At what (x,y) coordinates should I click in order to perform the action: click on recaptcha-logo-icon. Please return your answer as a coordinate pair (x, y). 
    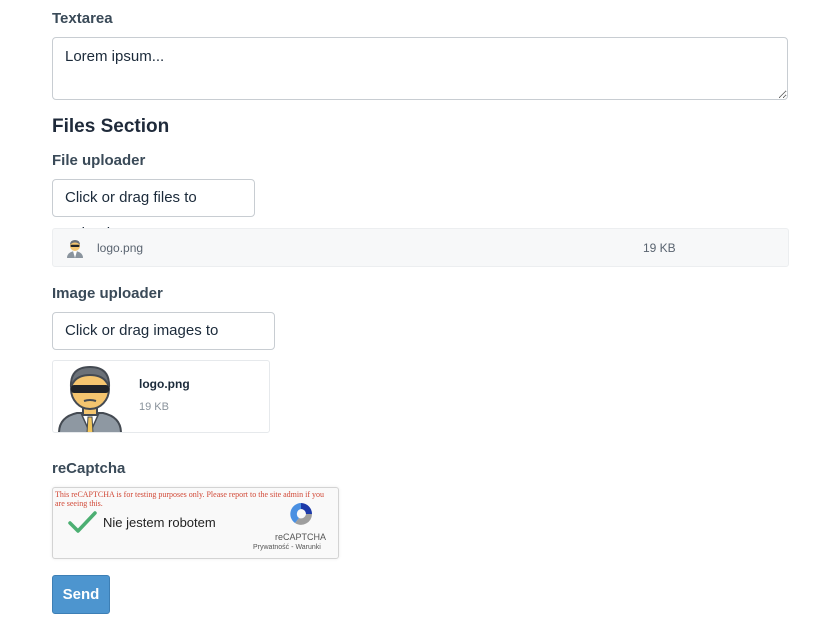
    Looking at the image, I should click on (301, 514).